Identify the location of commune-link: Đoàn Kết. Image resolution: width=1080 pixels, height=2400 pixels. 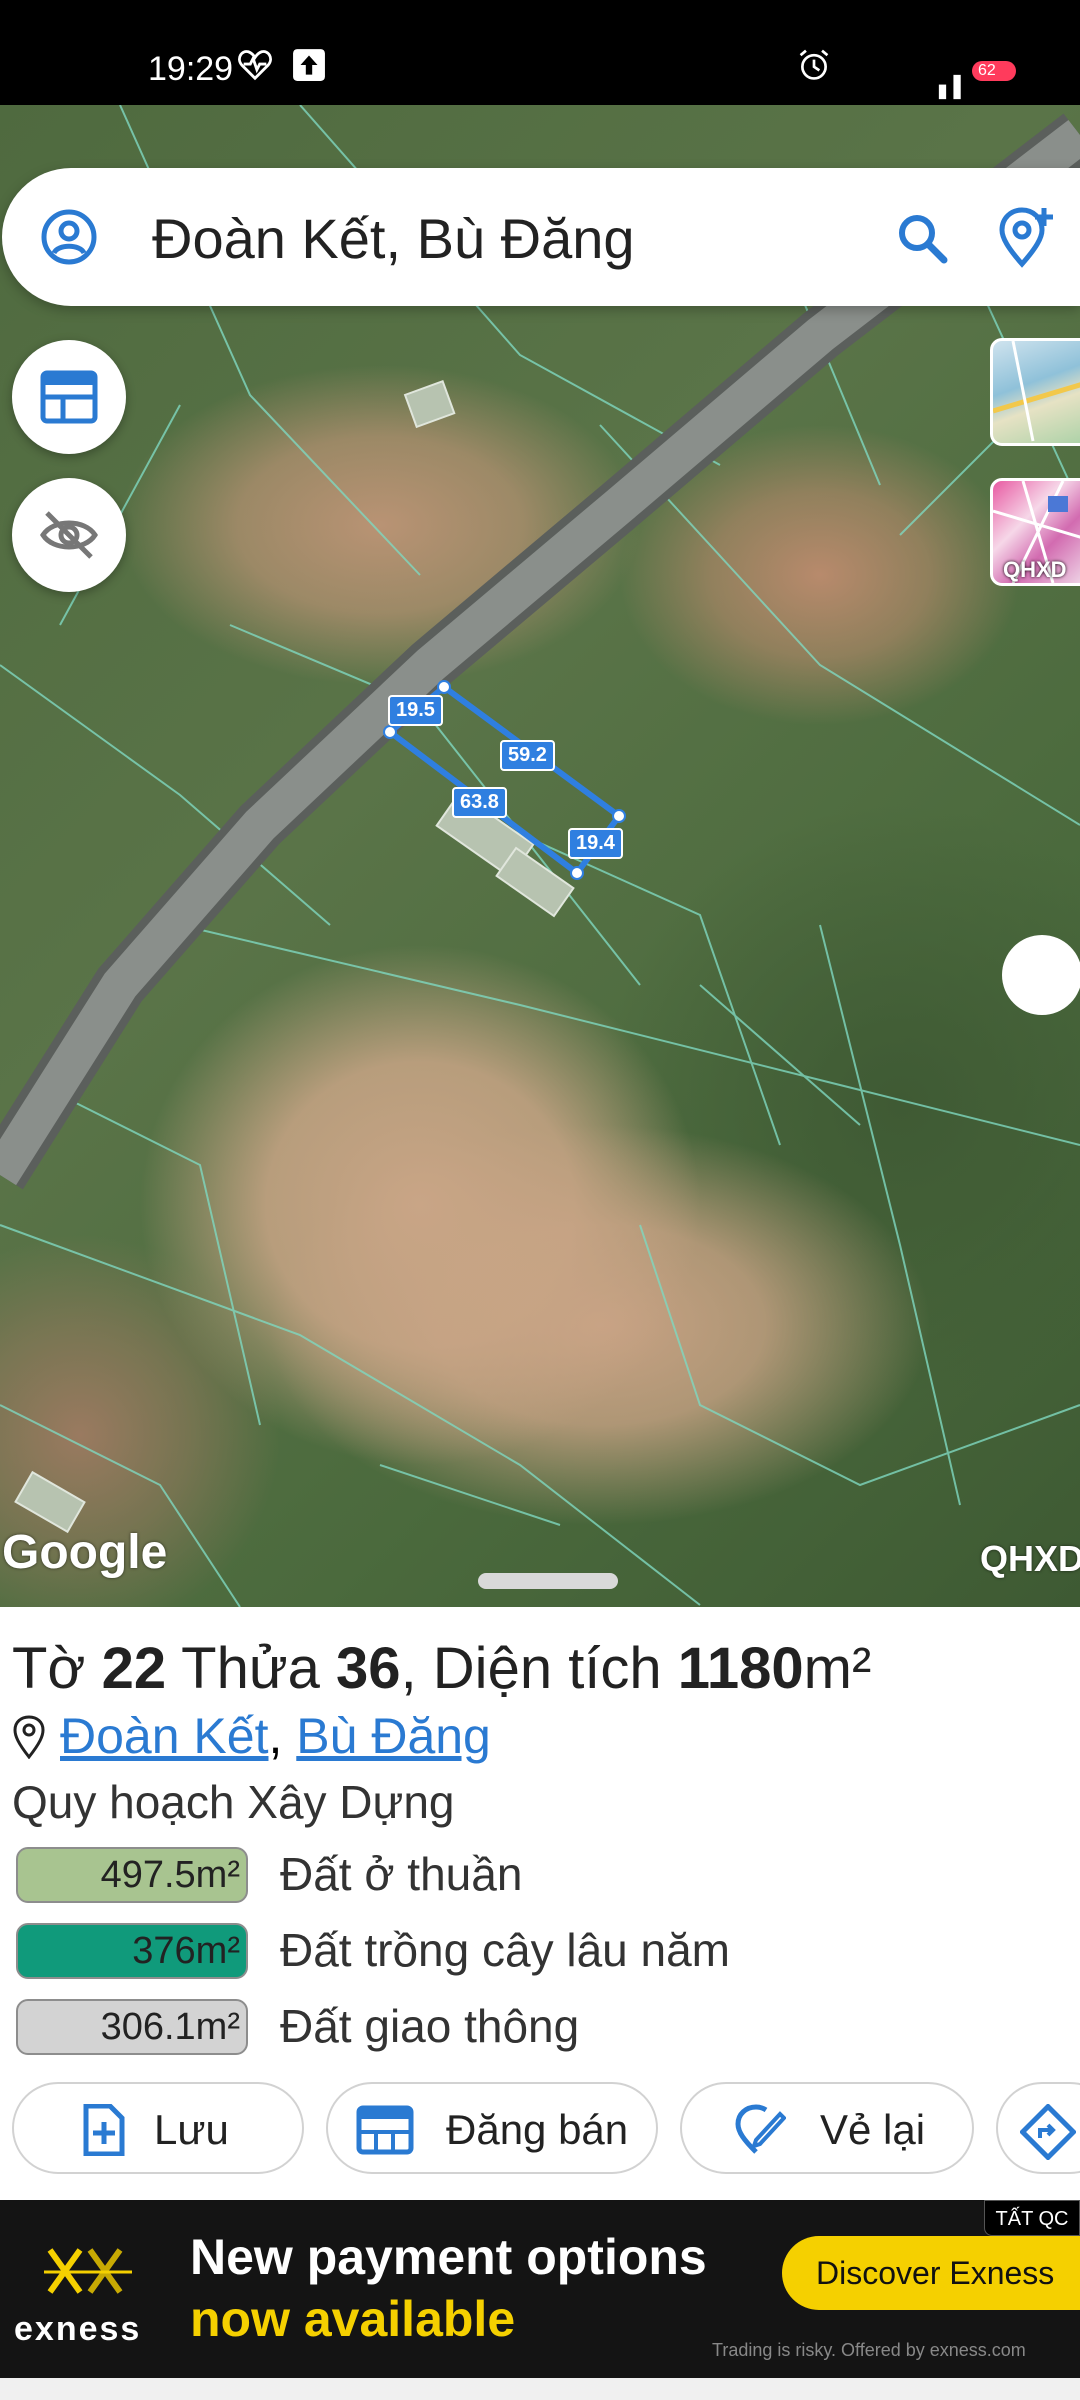
(164, 1736).